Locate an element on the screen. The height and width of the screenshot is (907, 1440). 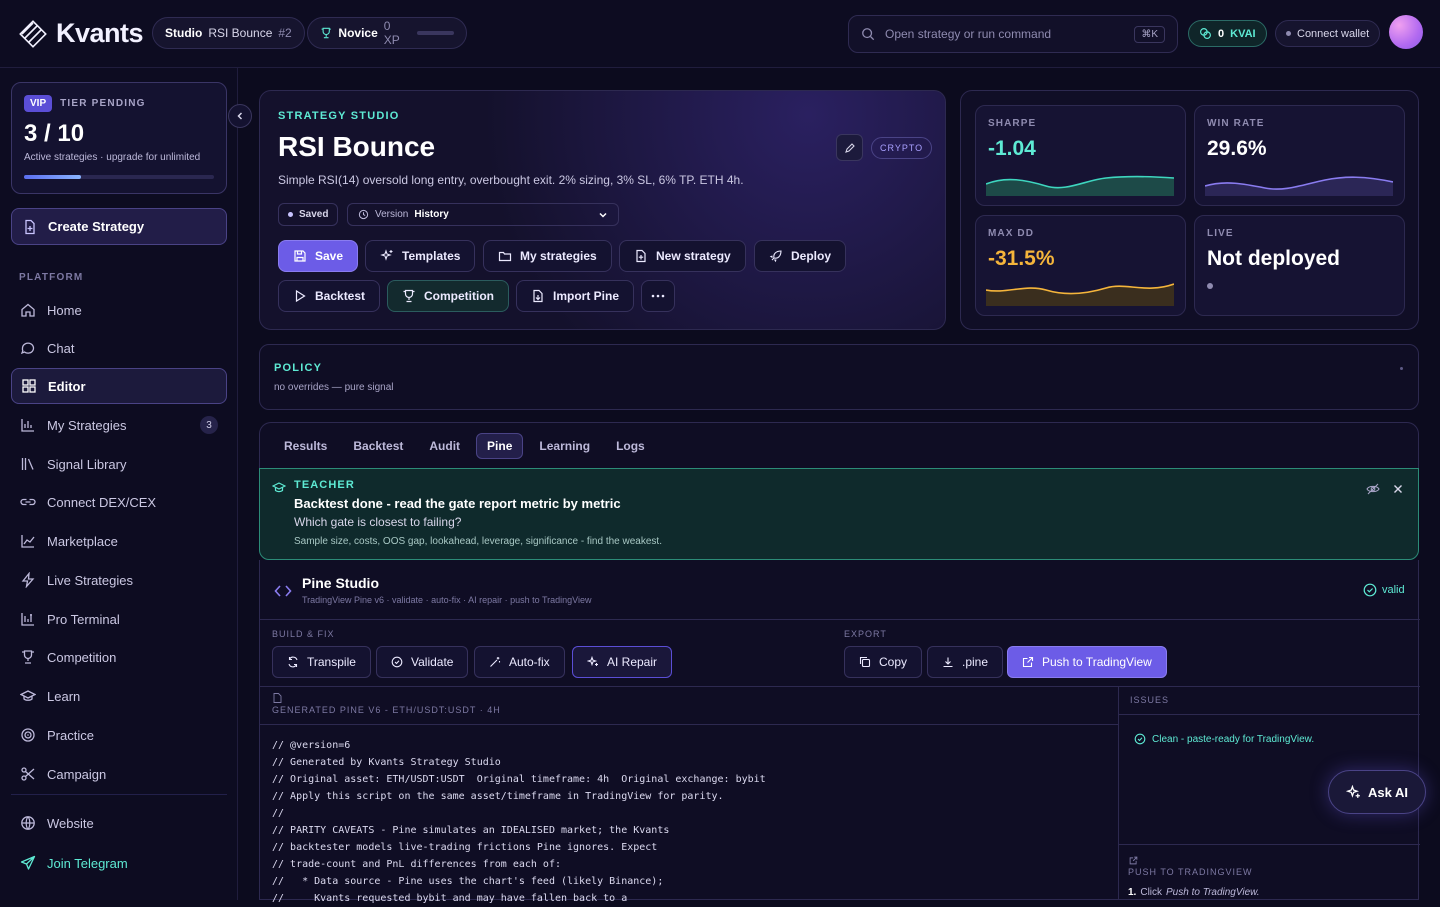
collapse-sidebar-button is located at coordinates (240, 116).